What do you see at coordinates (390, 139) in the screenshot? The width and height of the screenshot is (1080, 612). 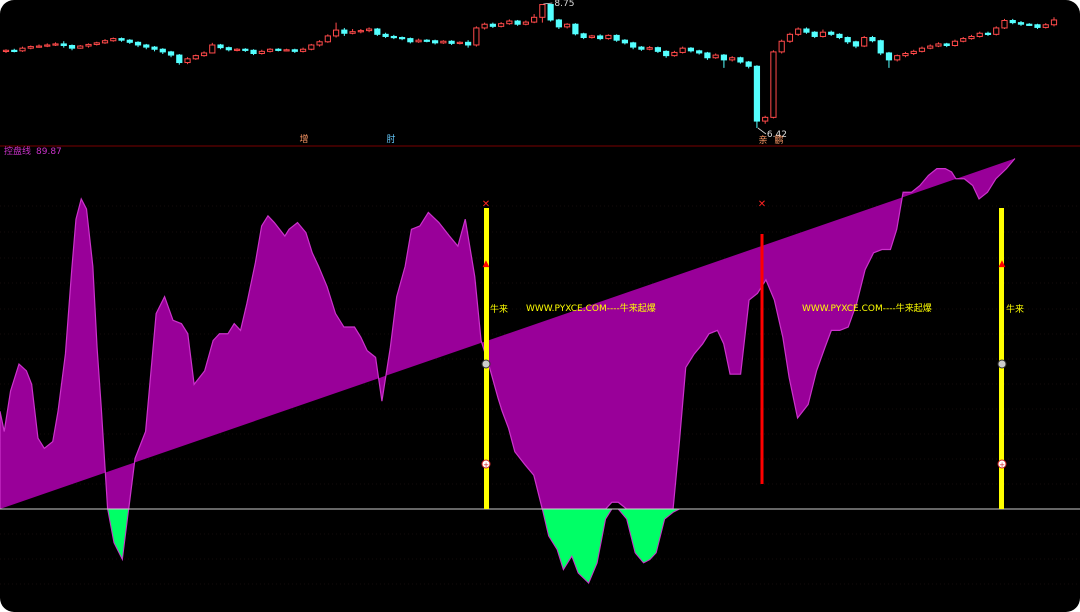 I see `event-marker-2: 肘` at bounding box center [390, 139].